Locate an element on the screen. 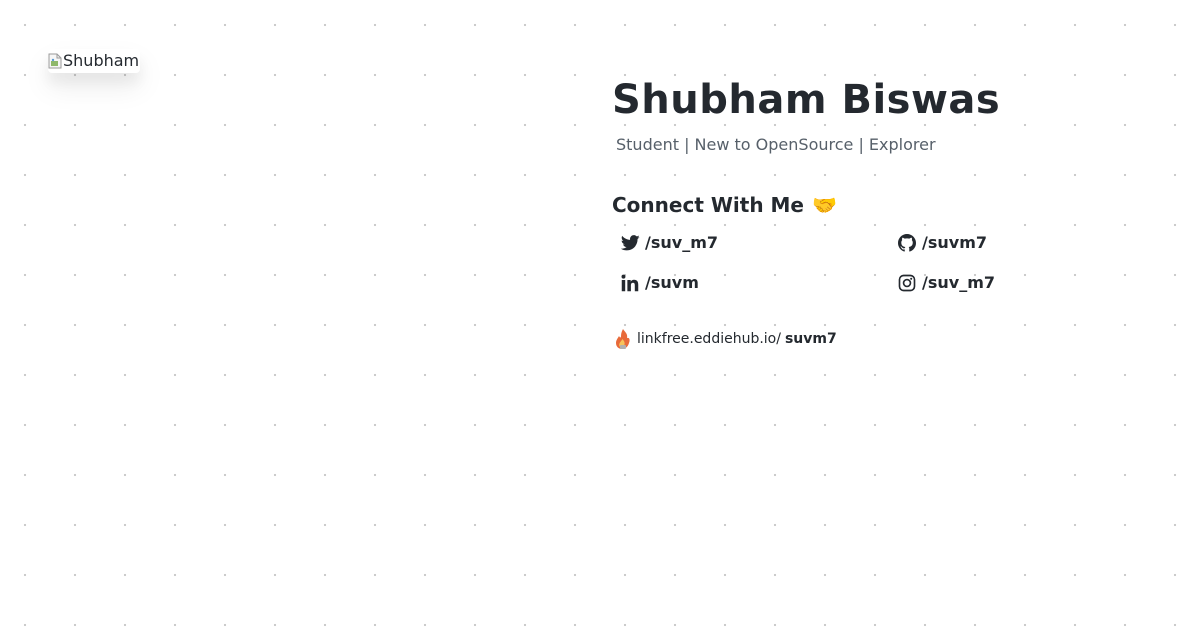  avatar: Shubham is located at coordinates (94, 61).